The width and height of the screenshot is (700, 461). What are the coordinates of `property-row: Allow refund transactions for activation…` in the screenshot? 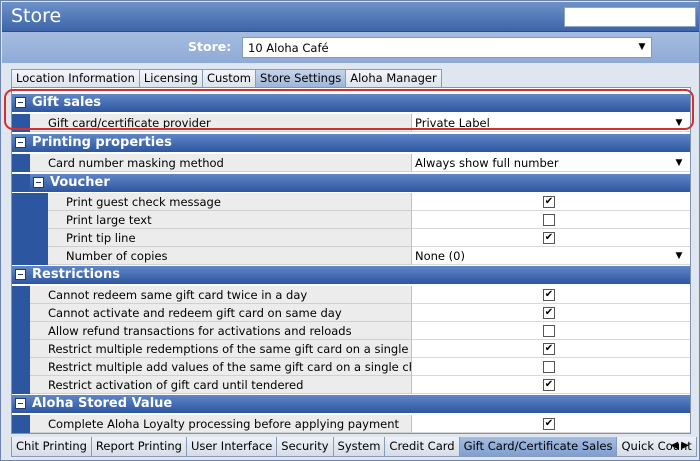 It's located at (351, 331).